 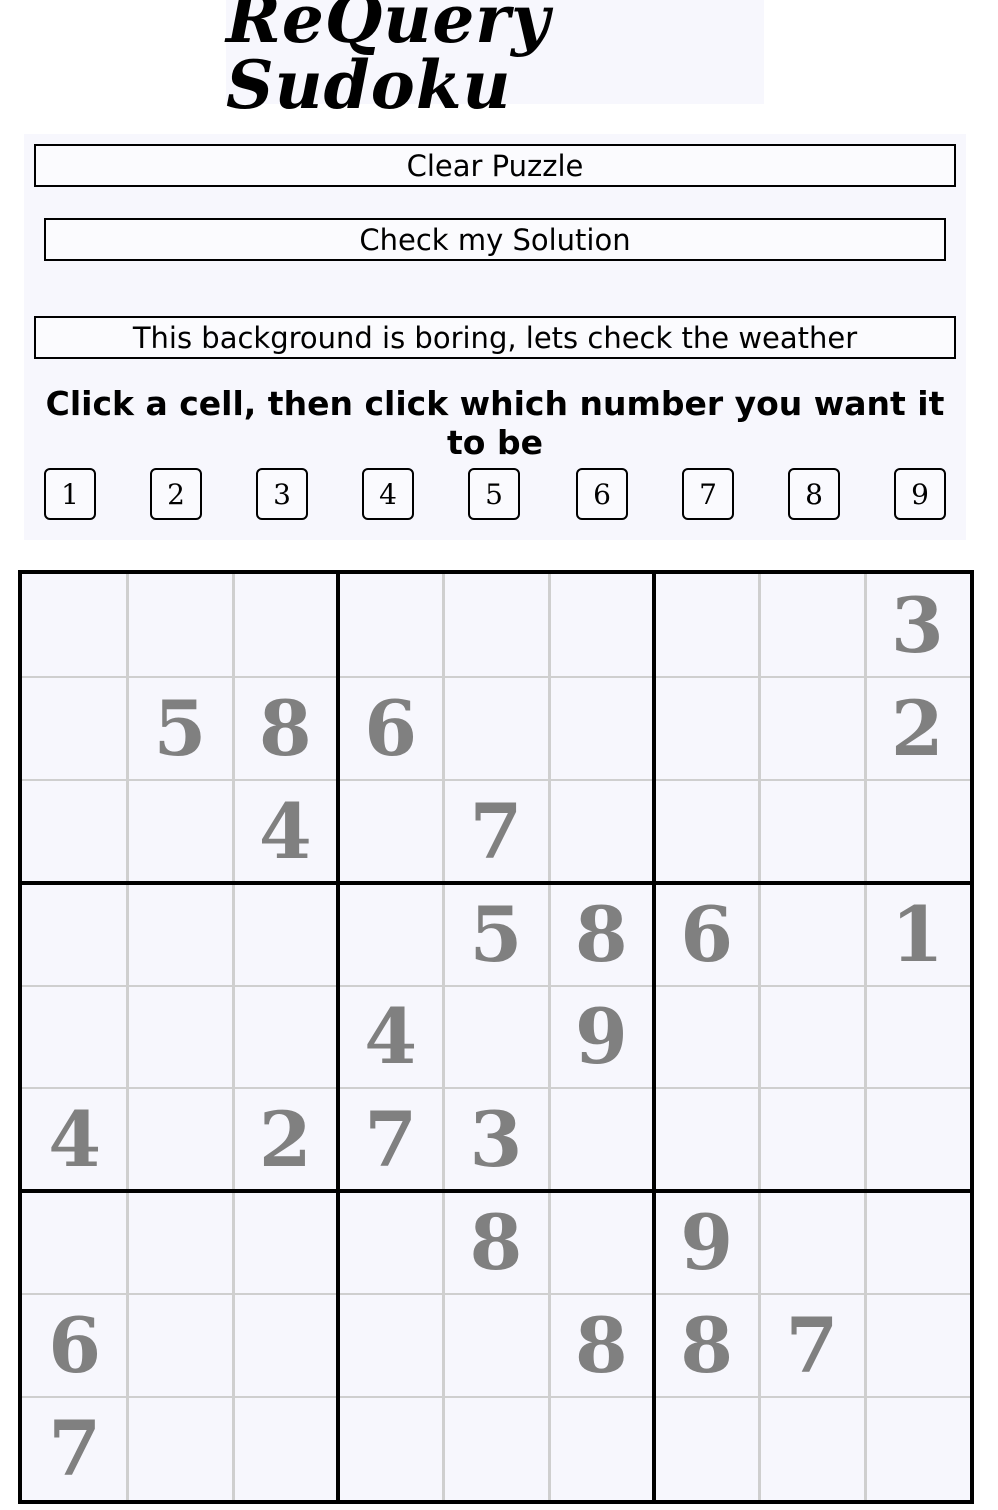 I want to click on box-border-vertical, so click(x=338, y=1037).